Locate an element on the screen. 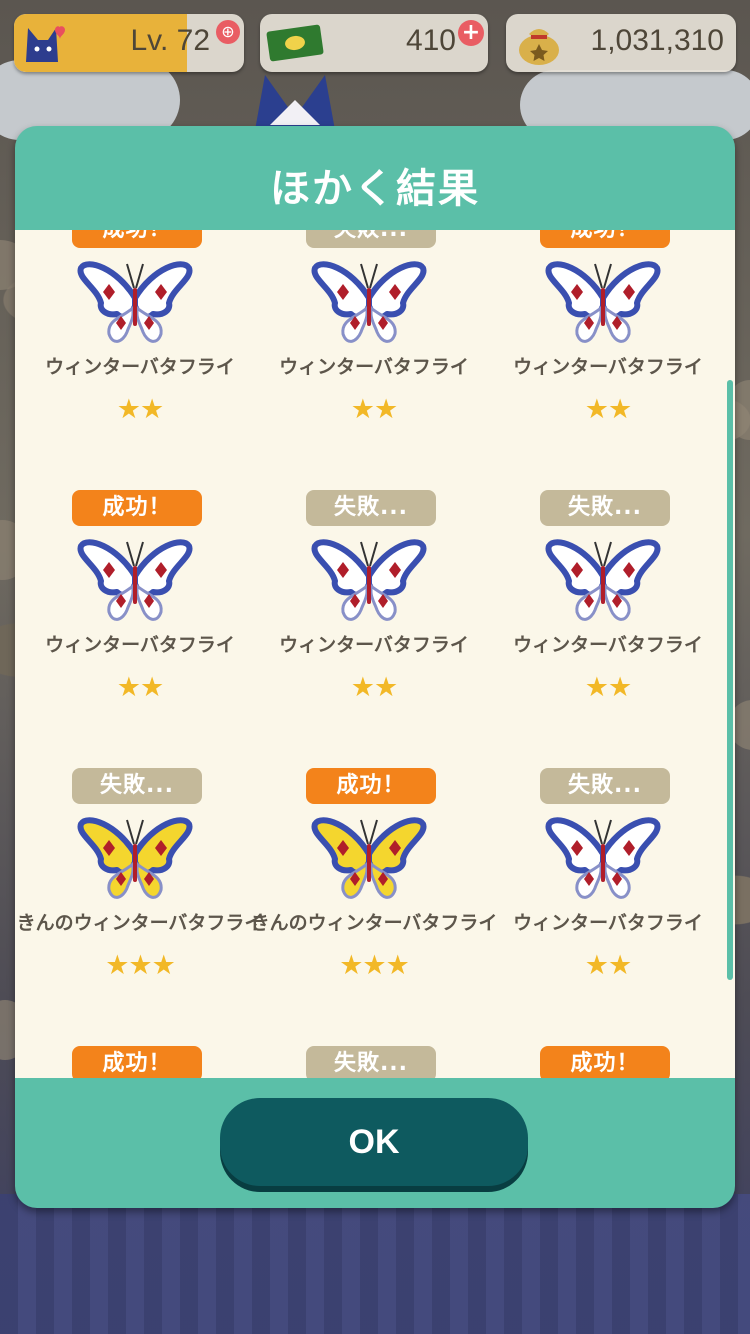 The height and width of the screenshot is (1334, 750). dialog-title: ほかく結果 is located at coordinates (375, 189).